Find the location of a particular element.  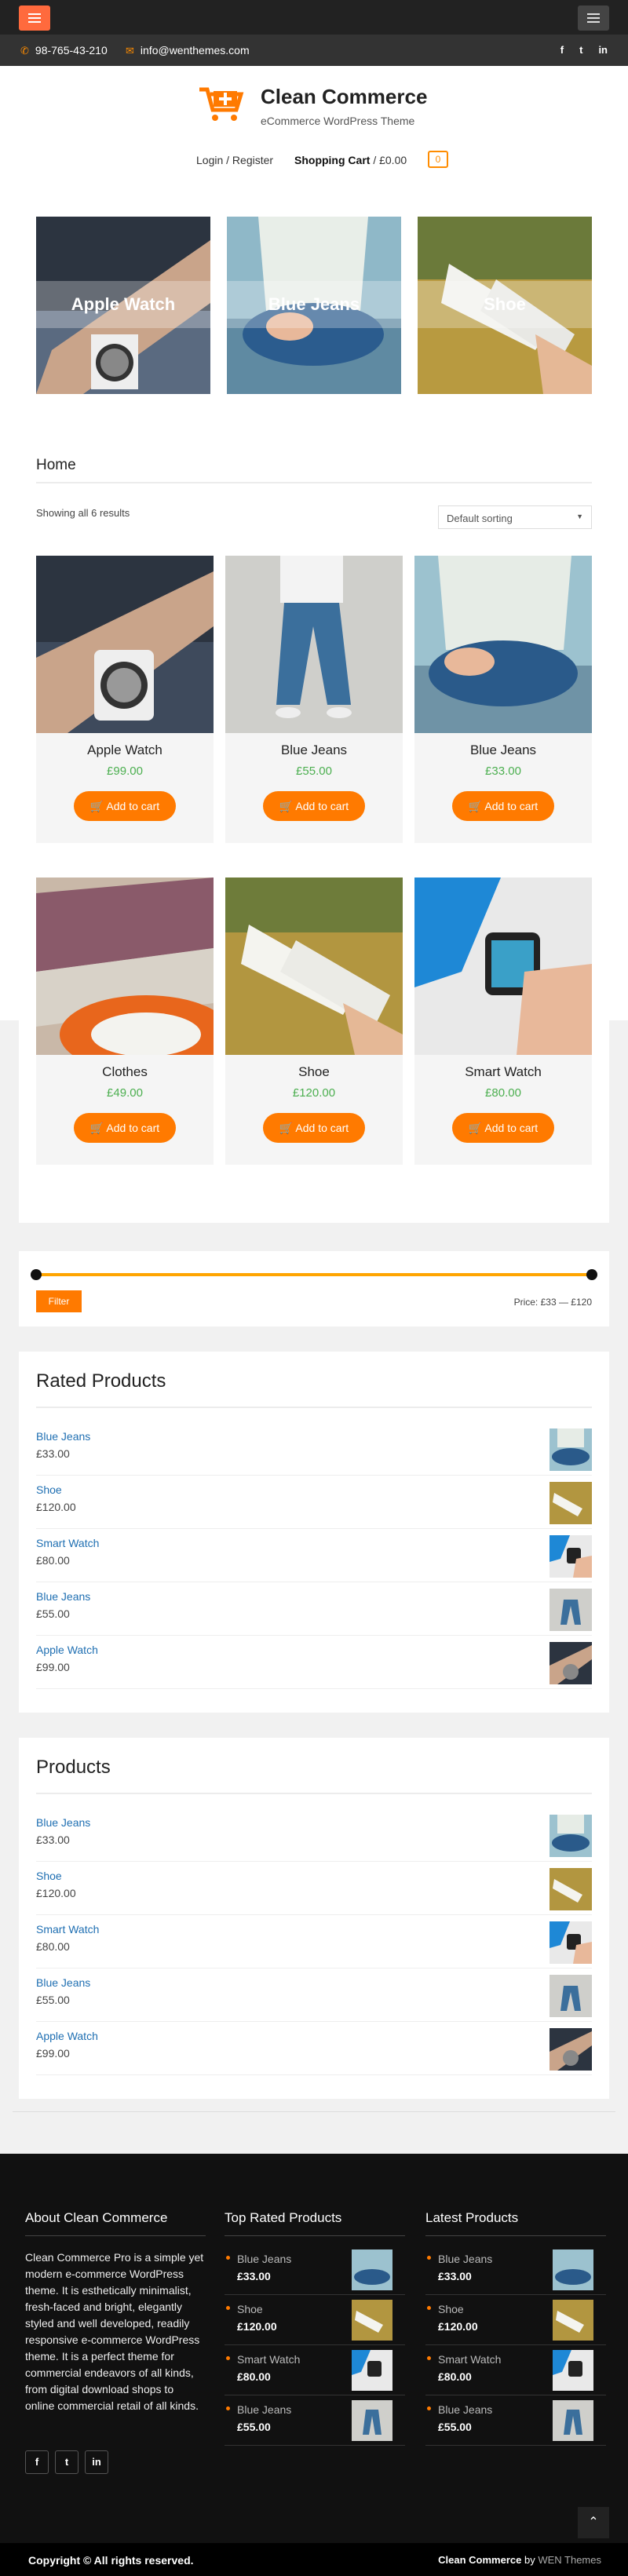

category-blue-jeans: Blue Jeans is located at coordinates (314, 305).